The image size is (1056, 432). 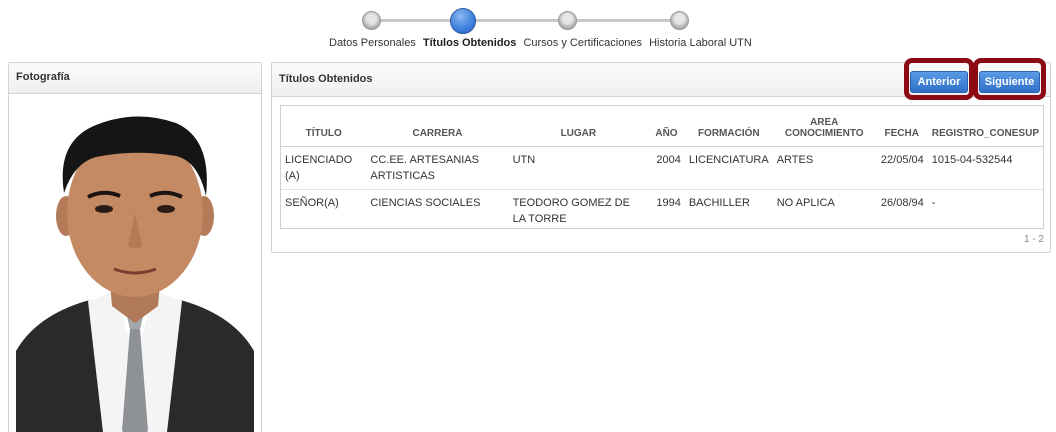 What do you see at coordinates (679, 20) in the screenshot?
I see `step-dot-historia-laboral` at bounding box center [679, 20].